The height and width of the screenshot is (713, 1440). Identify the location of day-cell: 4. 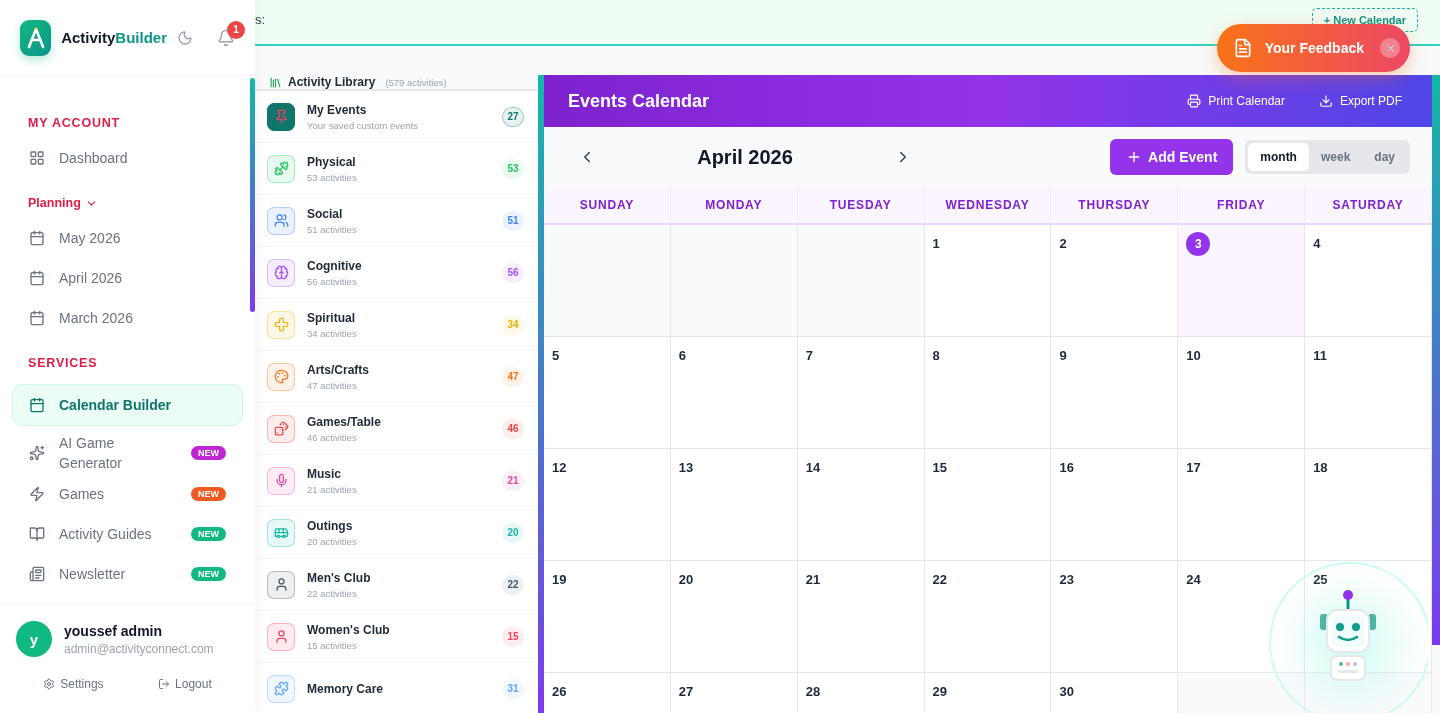
(1368, 281).